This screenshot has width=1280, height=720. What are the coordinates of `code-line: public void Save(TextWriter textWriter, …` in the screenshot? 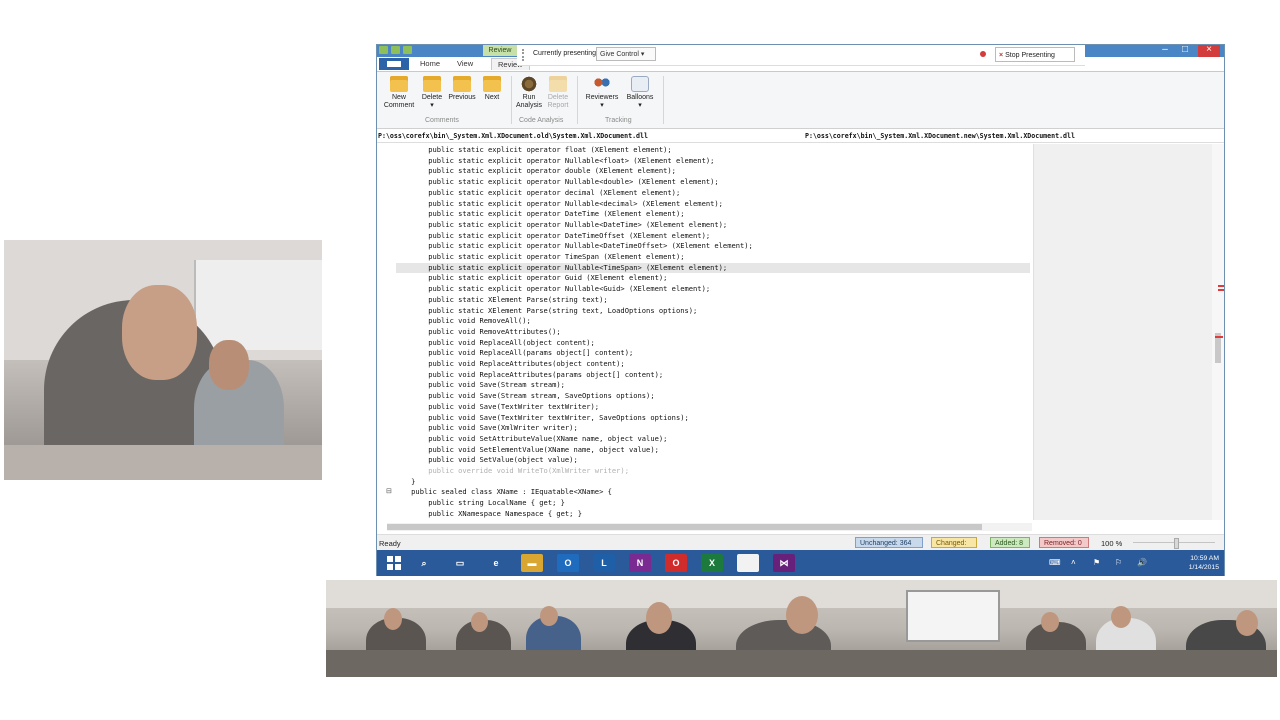 It's located at (704, 418).